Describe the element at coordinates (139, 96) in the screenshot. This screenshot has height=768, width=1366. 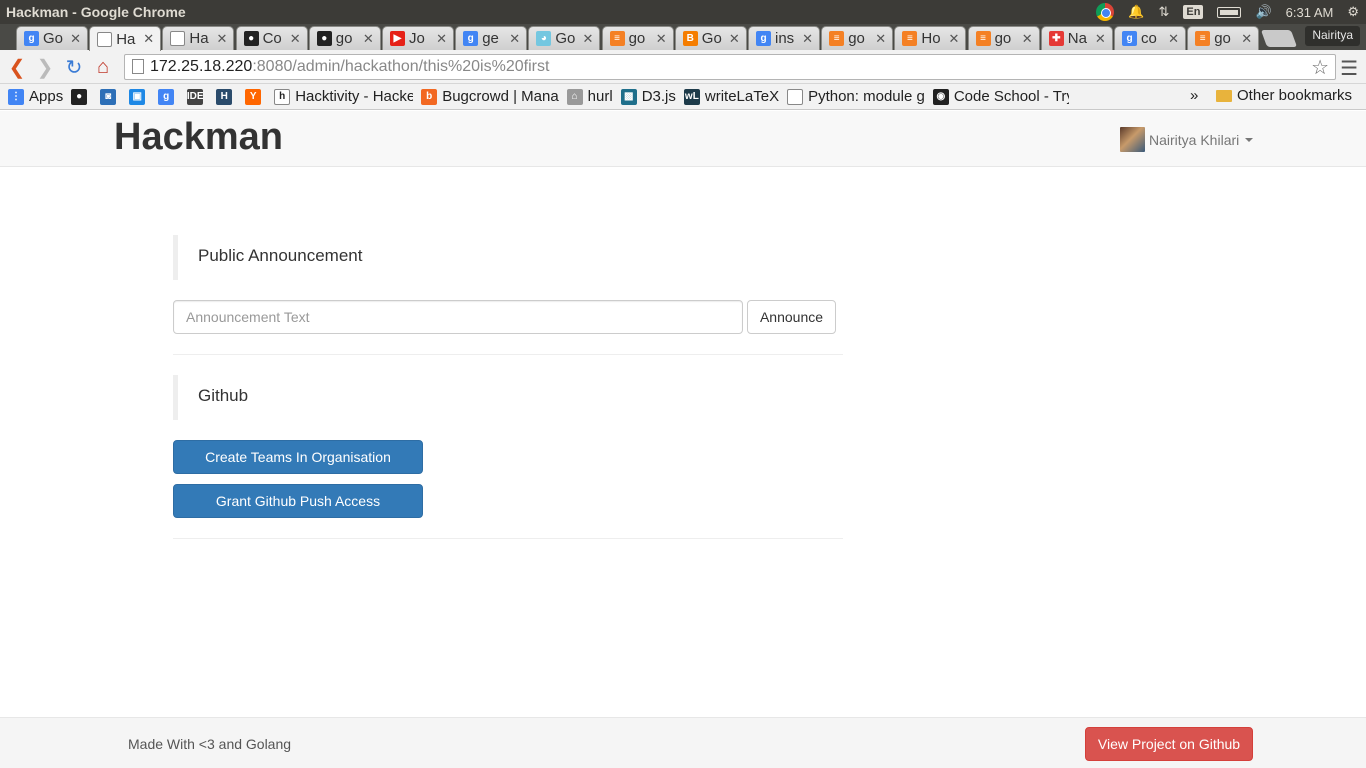
I see `bookmark-item: ▣` at that location.